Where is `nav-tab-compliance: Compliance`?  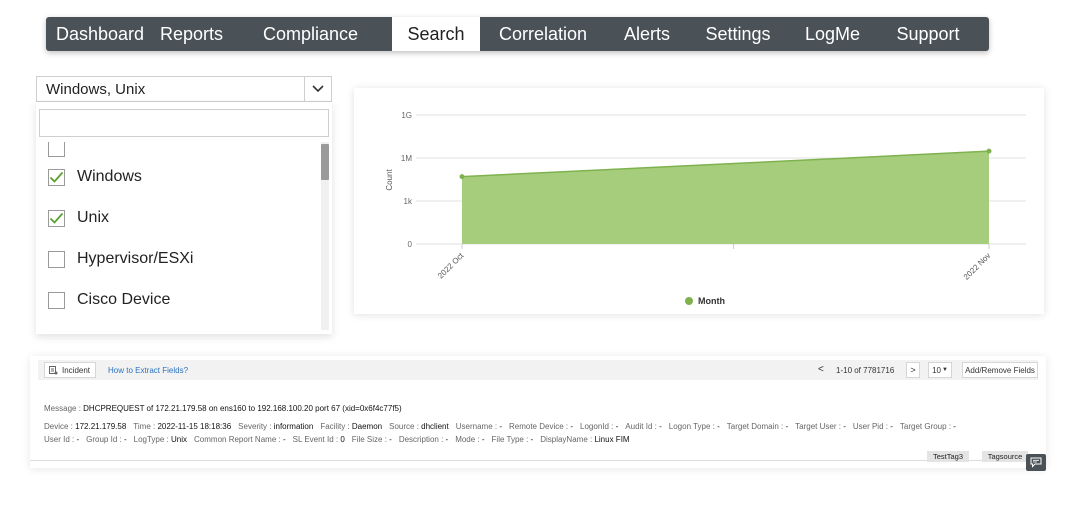 nav-tab-compliance: Compliance is located at coordinates (310, 34).